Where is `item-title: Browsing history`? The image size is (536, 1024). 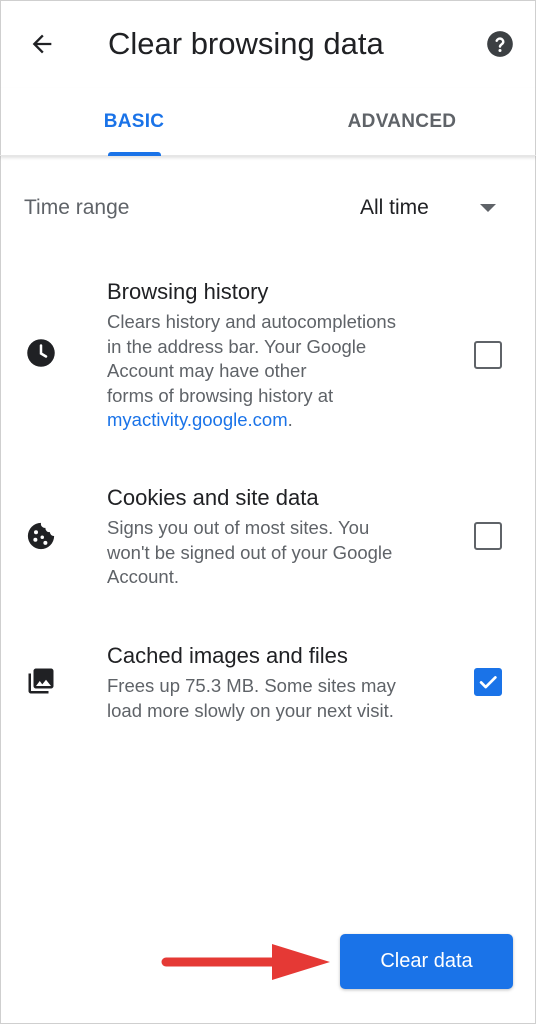 item-title: Browsing history is located at coordinates (188, 291).